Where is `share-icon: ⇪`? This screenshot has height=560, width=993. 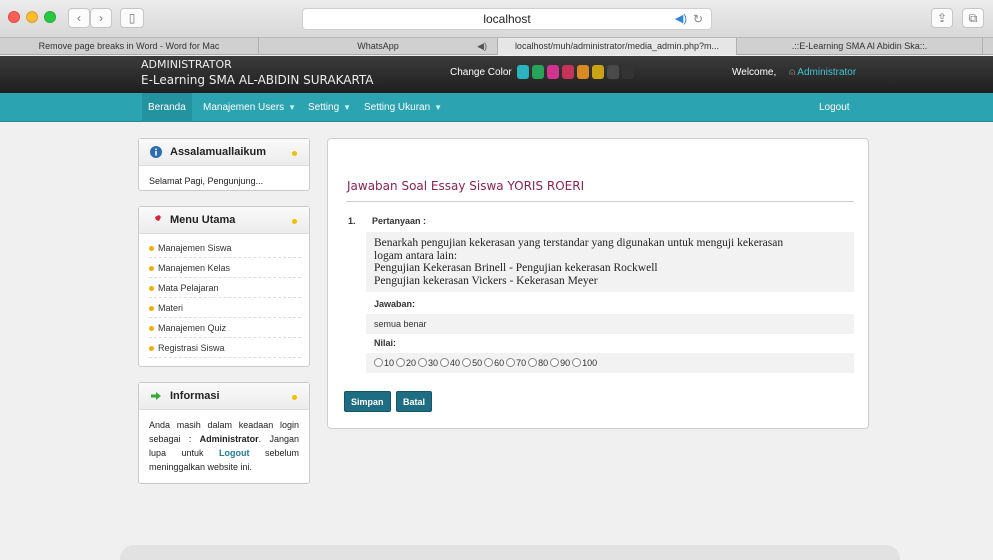 share-icon: ⇪ is located at coordinates (942, 18).